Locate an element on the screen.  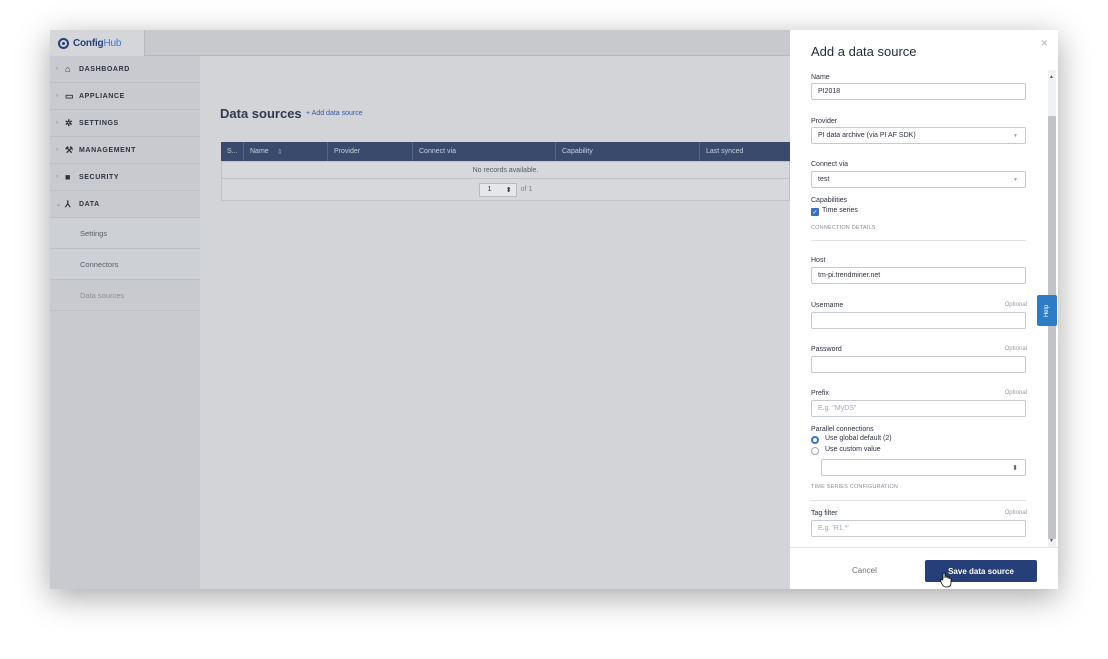
radio-global-default-label: Use global default (2) is located at coordinates (858, 438).